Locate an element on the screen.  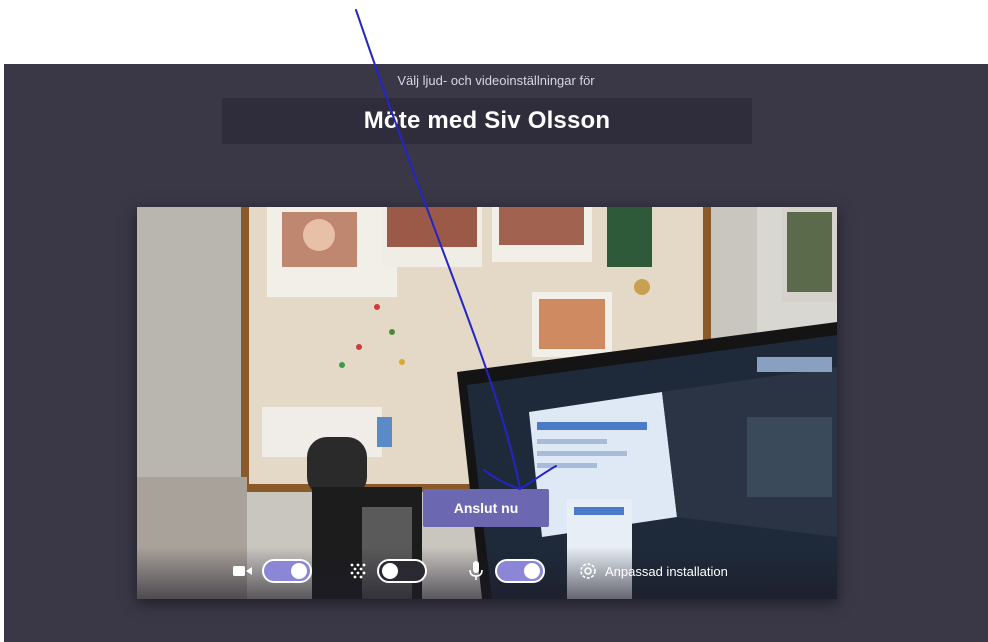
camera-toggle is located at coordinates (287, 571).